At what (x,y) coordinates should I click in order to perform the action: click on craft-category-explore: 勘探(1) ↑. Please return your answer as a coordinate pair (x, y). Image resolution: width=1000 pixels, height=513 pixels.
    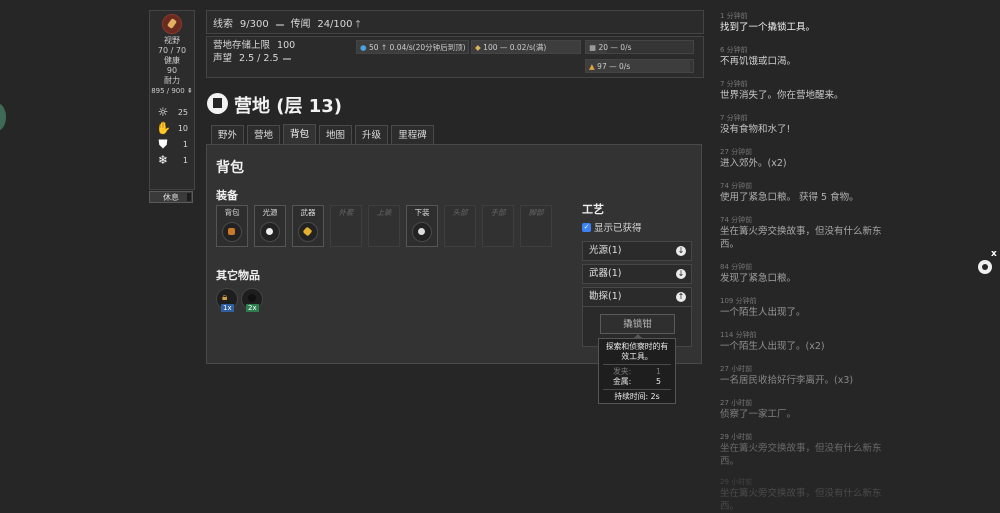
    Looking at the image, I should click on (637, 297).